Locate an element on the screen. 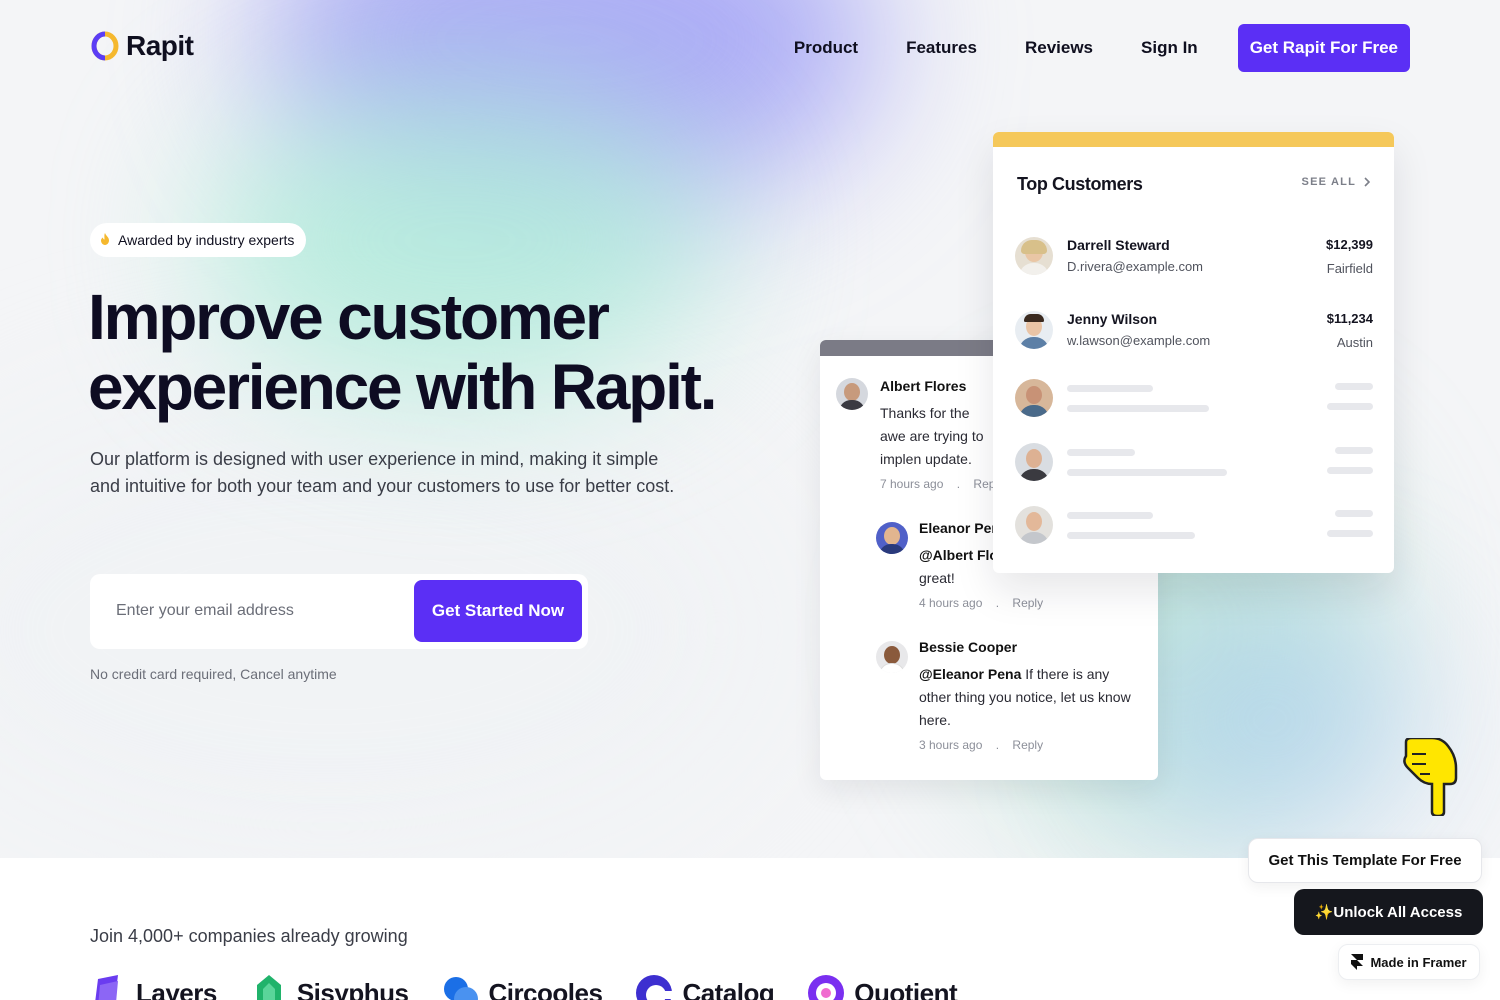 This screenshot has width=1500, height=1000. mention: @Eleanor Pena is located at coordinates (970, 674).